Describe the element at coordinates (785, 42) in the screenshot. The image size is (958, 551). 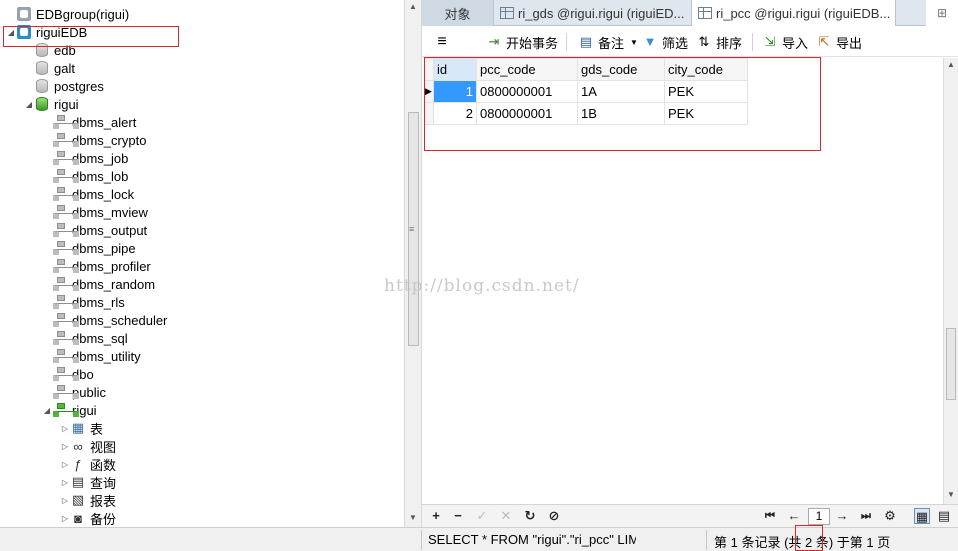
I see `import-button: ⇲ 导入` at that location.